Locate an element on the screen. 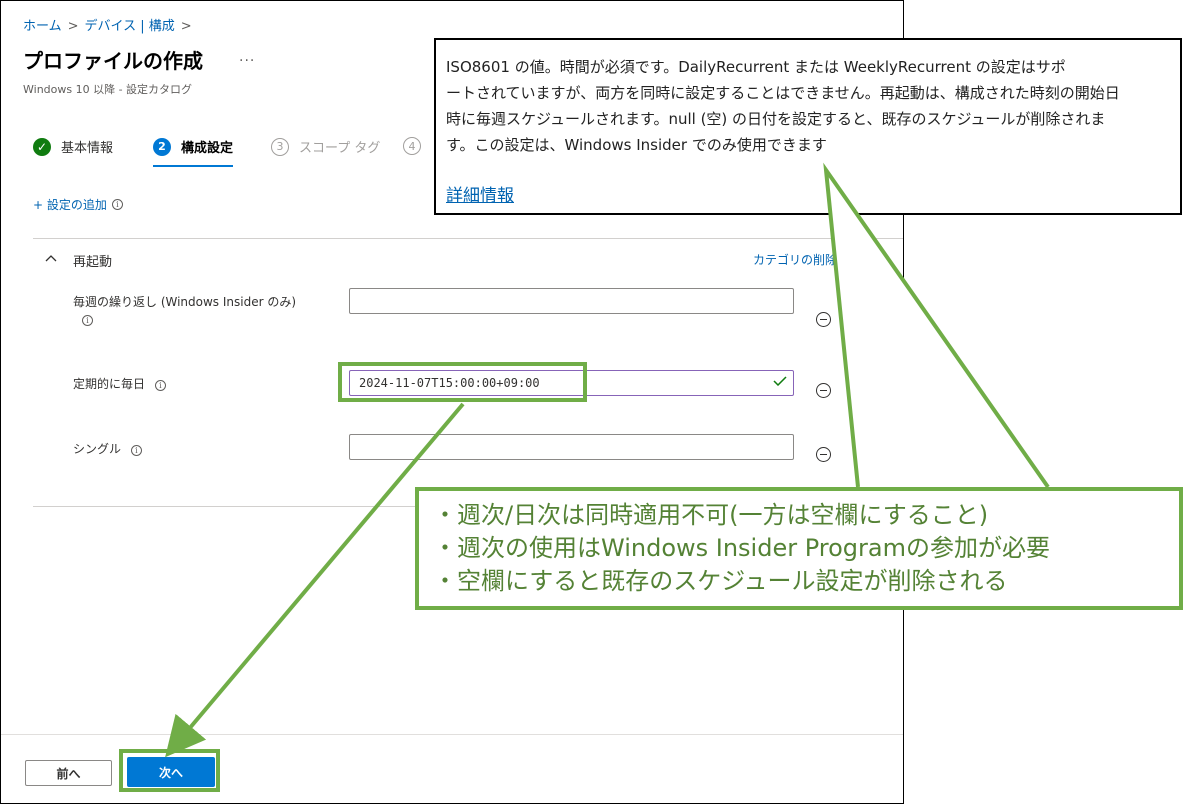 This screenshot has height=806, width=1184. step-label: 基本情報 is located at coordinates (87, 148).